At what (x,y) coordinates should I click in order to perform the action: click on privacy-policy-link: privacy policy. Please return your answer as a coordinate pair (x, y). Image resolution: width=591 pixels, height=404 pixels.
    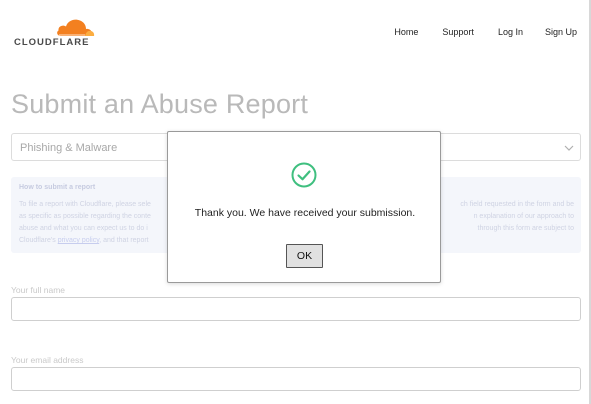
    Looking at the image, I should click on (79, 240).